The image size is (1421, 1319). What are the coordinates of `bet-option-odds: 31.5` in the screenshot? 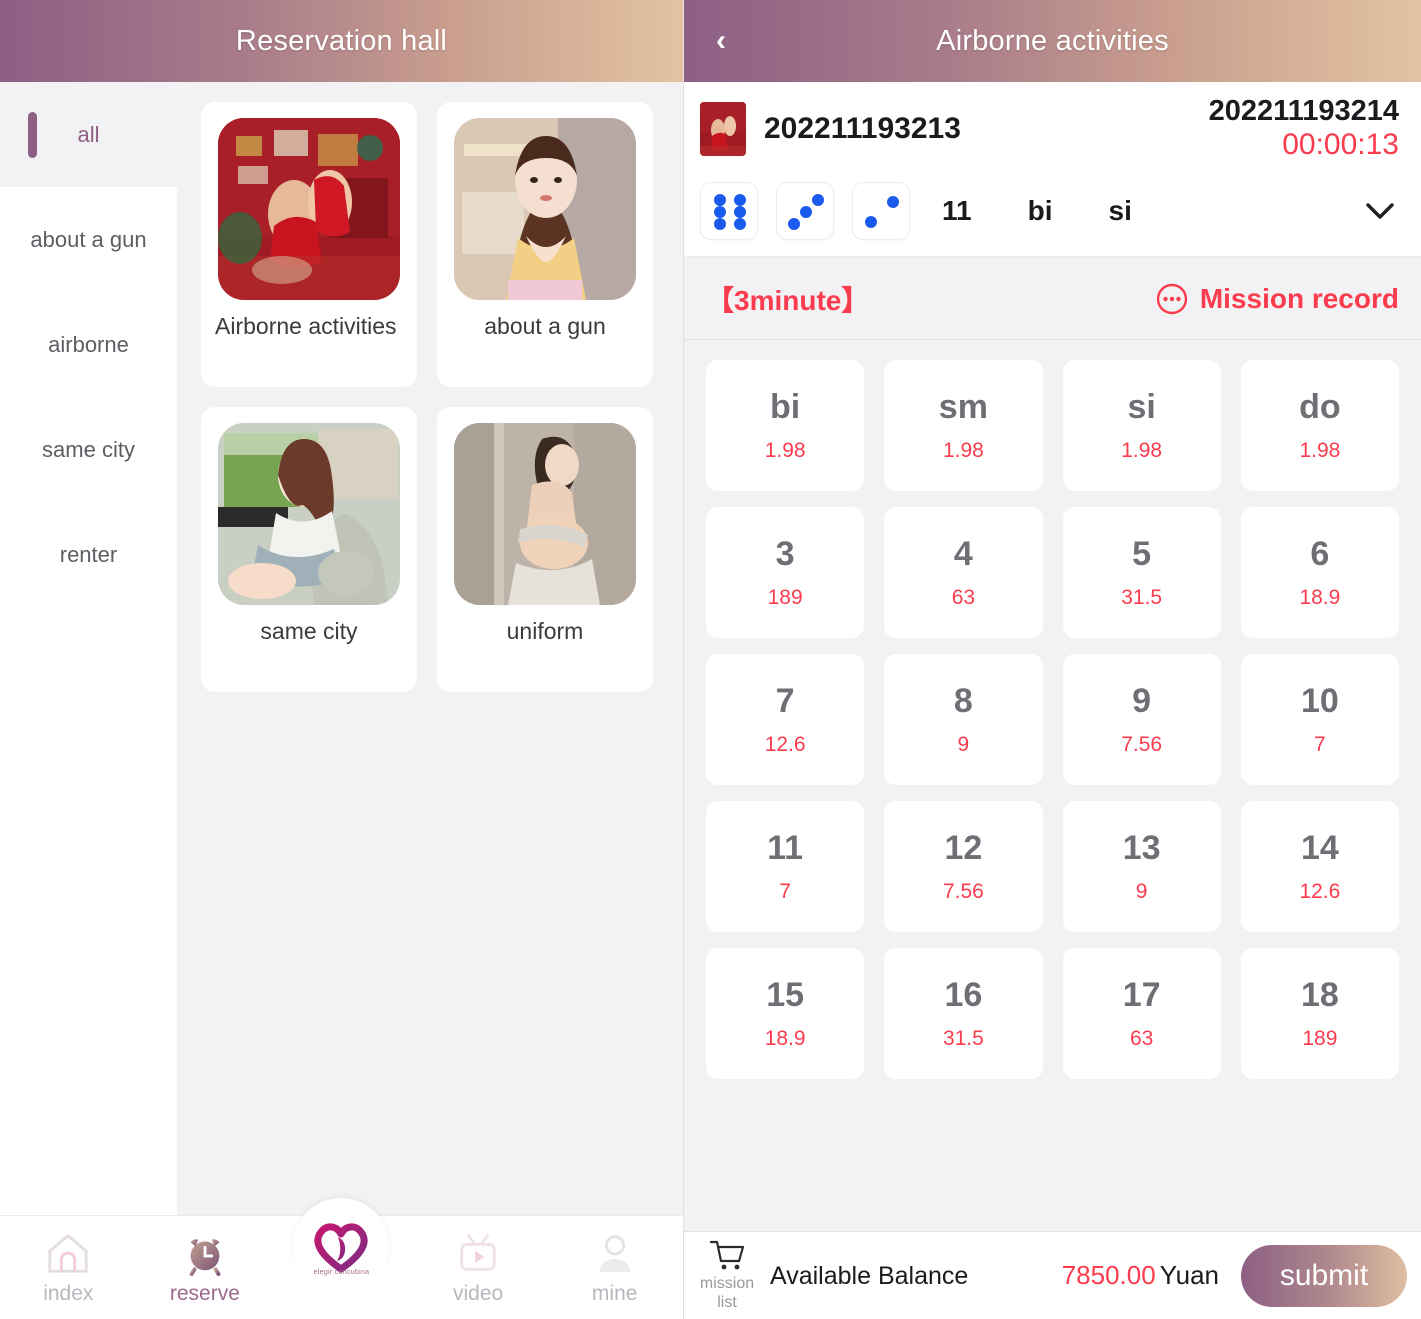 It's located at (1142, 598).